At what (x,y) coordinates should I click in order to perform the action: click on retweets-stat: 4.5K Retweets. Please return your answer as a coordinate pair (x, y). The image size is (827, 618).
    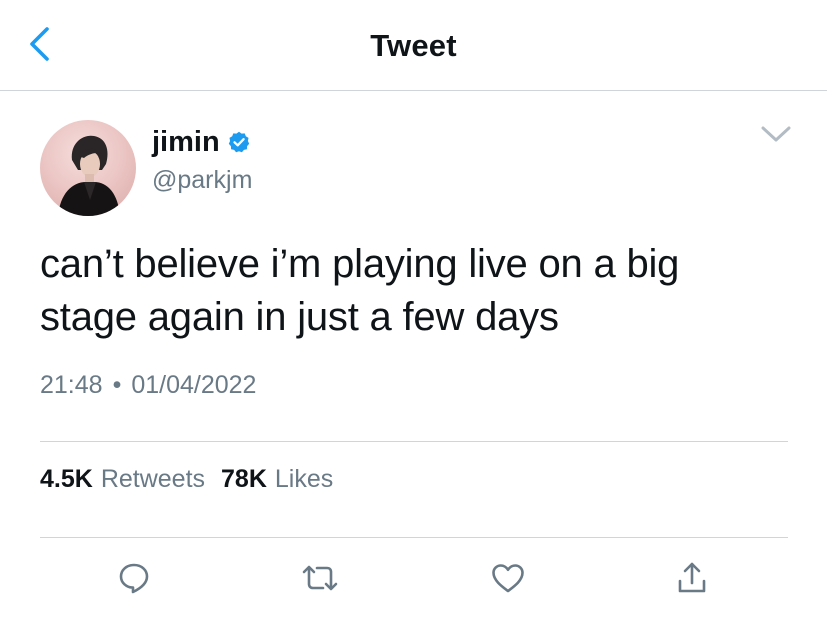
    Looking at the image, I should click on (122, 479).